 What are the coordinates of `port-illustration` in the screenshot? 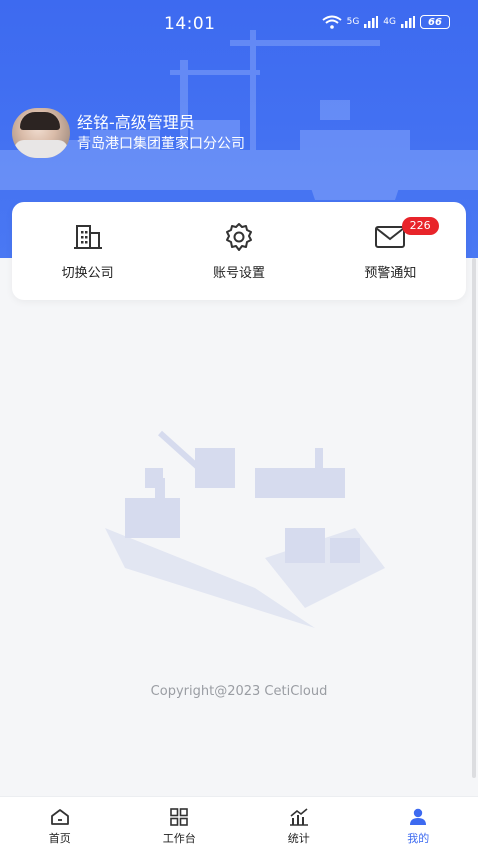 It's located at (245, 529).